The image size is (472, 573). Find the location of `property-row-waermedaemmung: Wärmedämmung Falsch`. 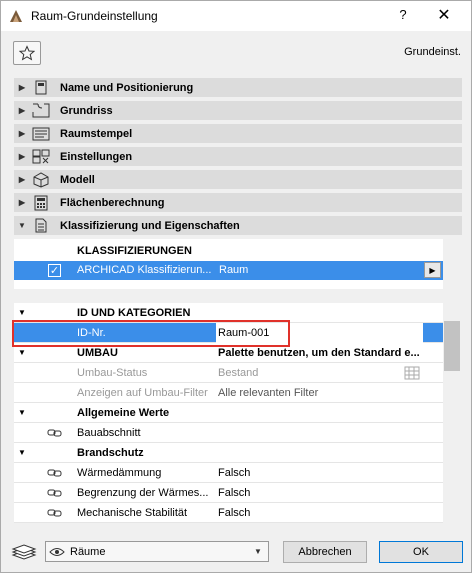

property-row-waermedaemmung: Wärmedämmung Falsch is located at coordinates (228, 473).